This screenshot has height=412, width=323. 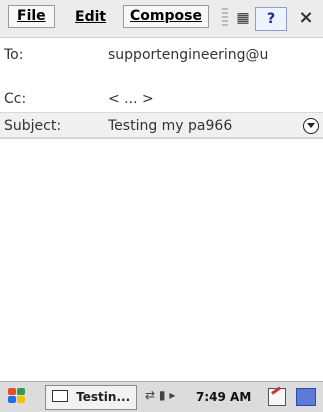 I want to click on close-glyph: ×, so click(x=306, y=17).